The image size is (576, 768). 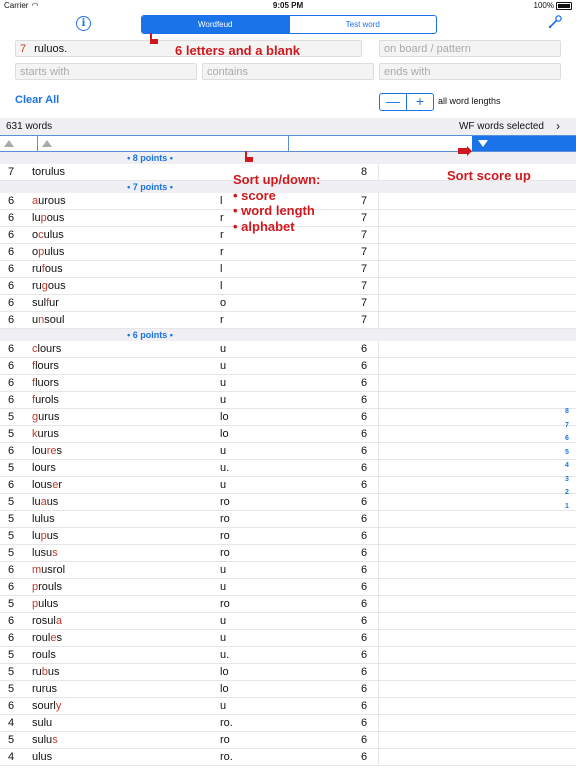 I want to click on word-row: 5 sulus ro 6, so click(x=288, y=740).